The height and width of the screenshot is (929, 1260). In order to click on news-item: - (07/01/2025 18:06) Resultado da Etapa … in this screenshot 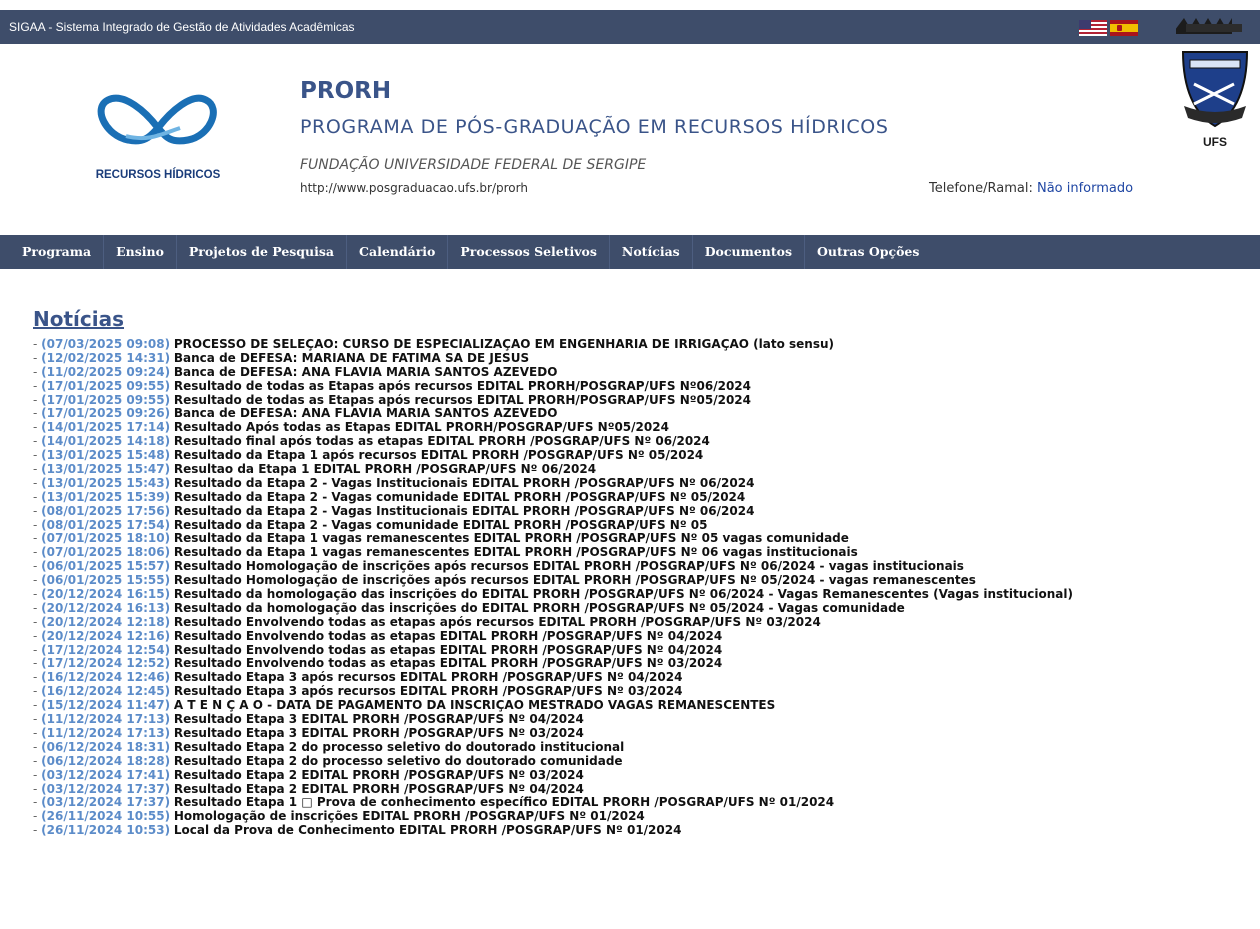, I will do `click(643, 553)`.